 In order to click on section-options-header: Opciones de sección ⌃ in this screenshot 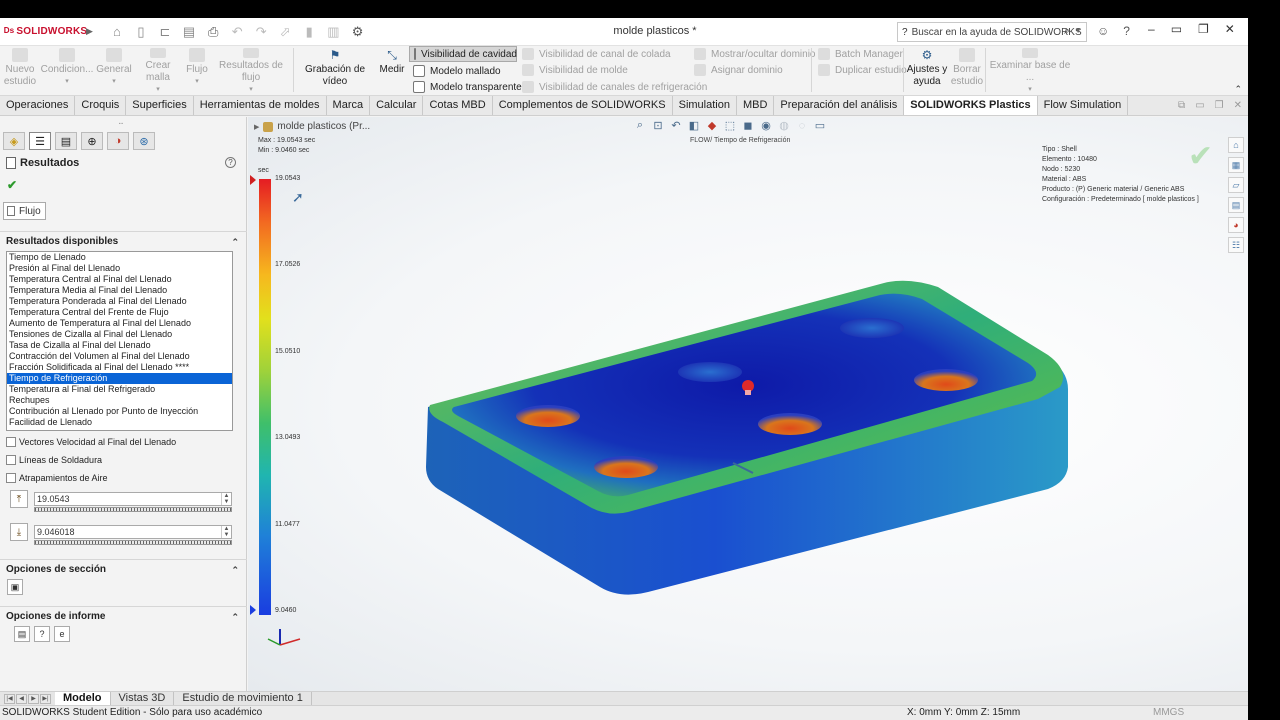, I will do `click(123, 568)`.